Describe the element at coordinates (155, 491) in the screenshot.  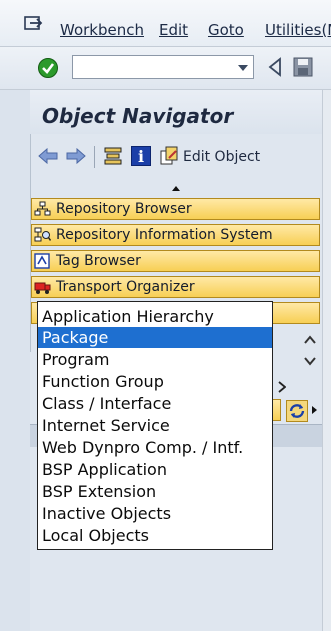
I see `dropdown-option-bsp-extension: BSP Extension` at that location.